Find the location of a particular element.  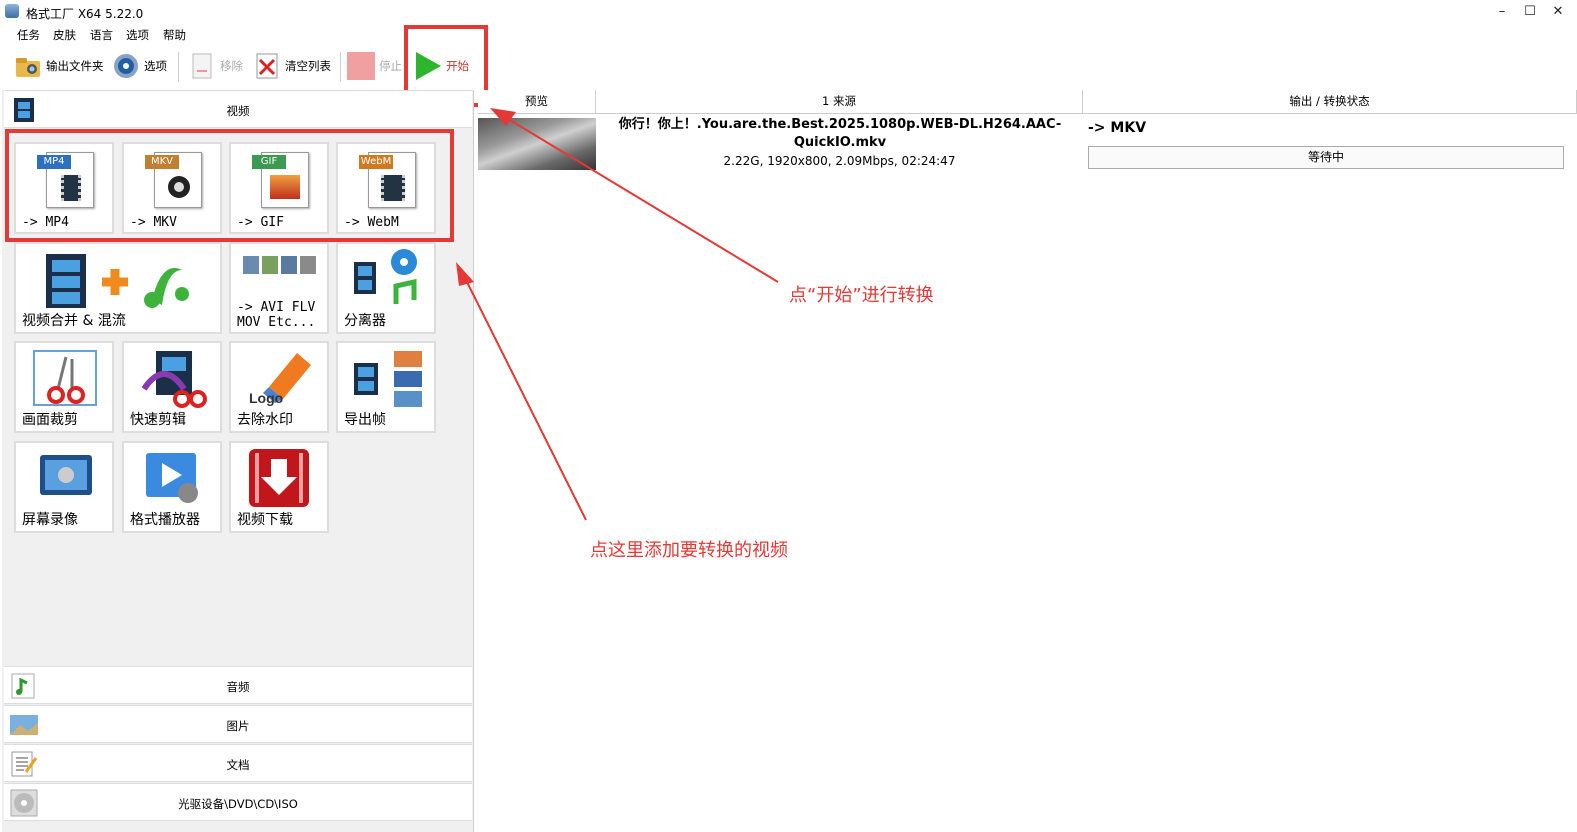

title-bar: 格式工厂 X64 5.22.0 – ☐ ✕ is located at coordinates (788, 12).